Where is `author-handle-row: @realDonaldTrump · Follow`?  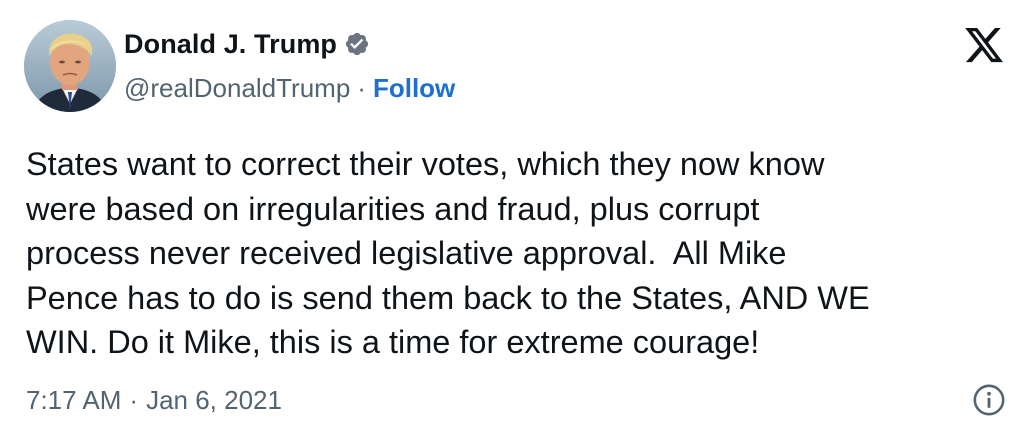 author-handle-row: @realDonaldTrump · Follow is located at coordinates (289, 88).